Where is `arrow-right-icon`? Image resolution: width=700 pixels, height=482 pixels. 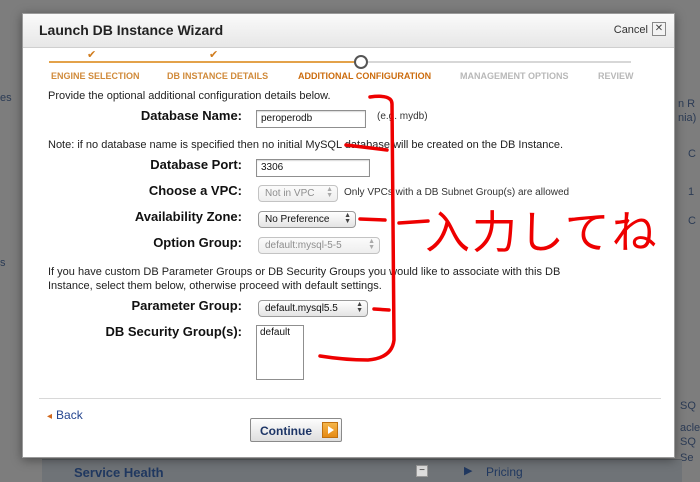
arrow-right-icon is located at coordinates (330, 430).